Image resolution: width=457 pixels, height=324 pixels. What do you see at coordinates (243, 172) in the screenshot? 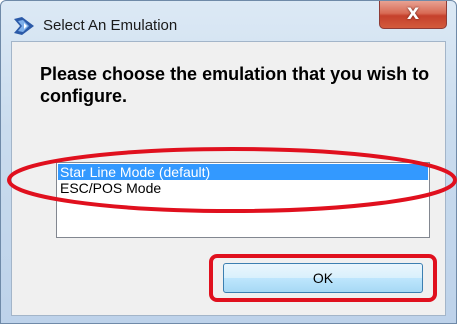
I see `list-item-star-line-mode: Star Line Mode (default)` at bounding box center [243, 172].